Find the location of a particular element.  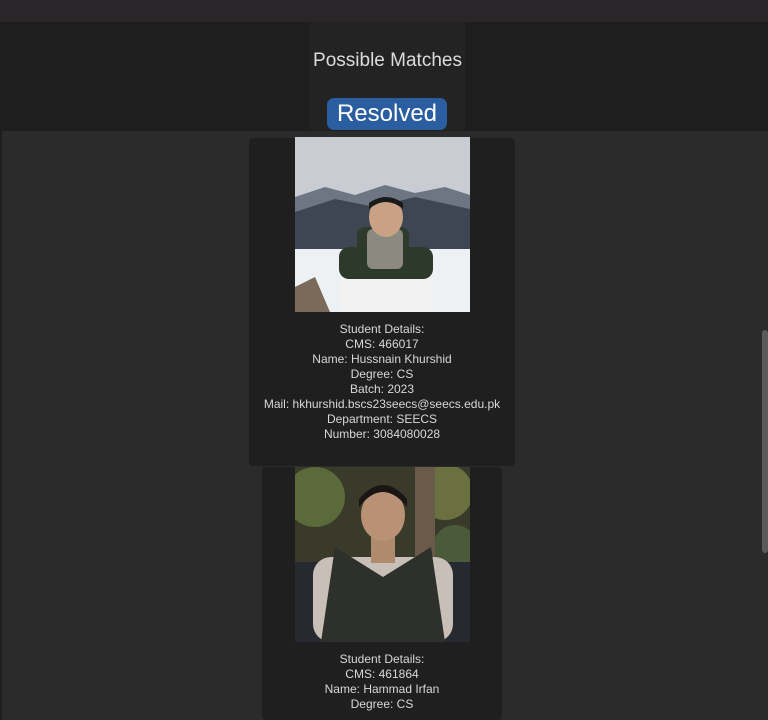

mail-field: Mail: hkhurshid.bscs23seecs@seecs.edu.pk is located at coordinates (382, 404).